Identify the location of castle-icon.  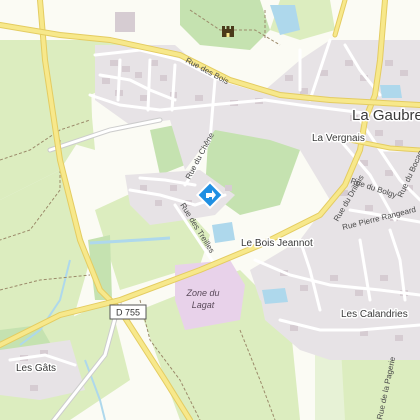
(228, 31).